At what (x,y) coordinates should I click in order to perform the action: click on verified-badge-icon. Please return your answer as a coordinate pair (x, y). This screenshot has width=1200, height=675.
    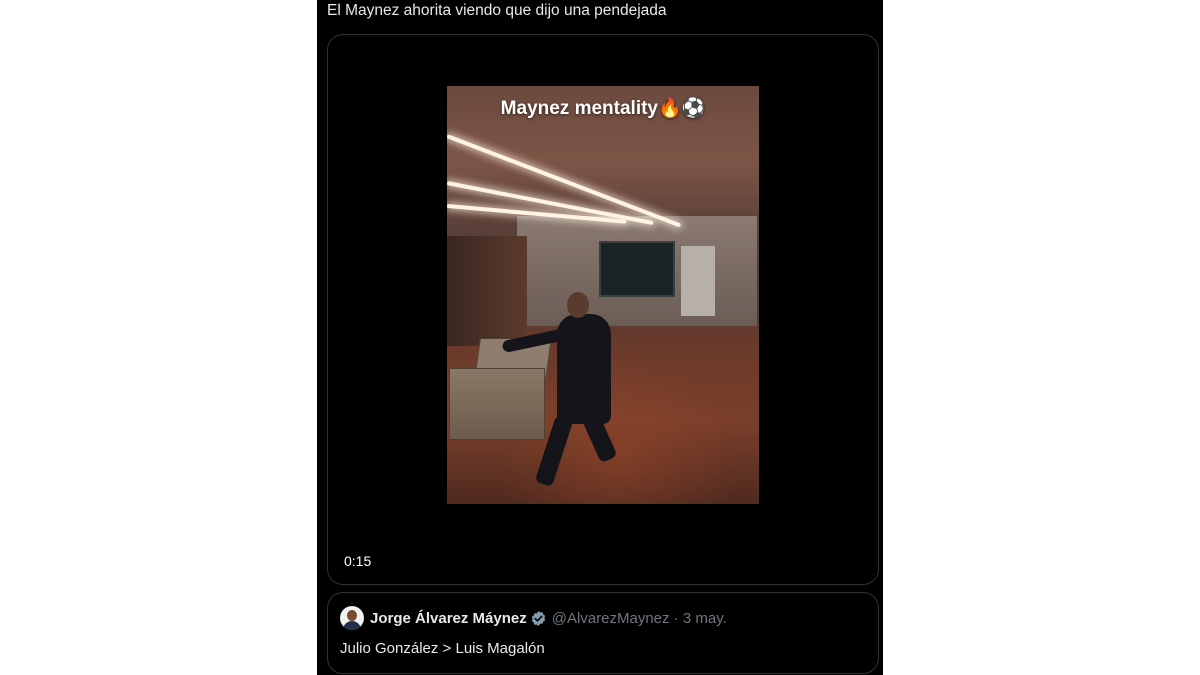
    Looking at the image, I should click on (538, 618).